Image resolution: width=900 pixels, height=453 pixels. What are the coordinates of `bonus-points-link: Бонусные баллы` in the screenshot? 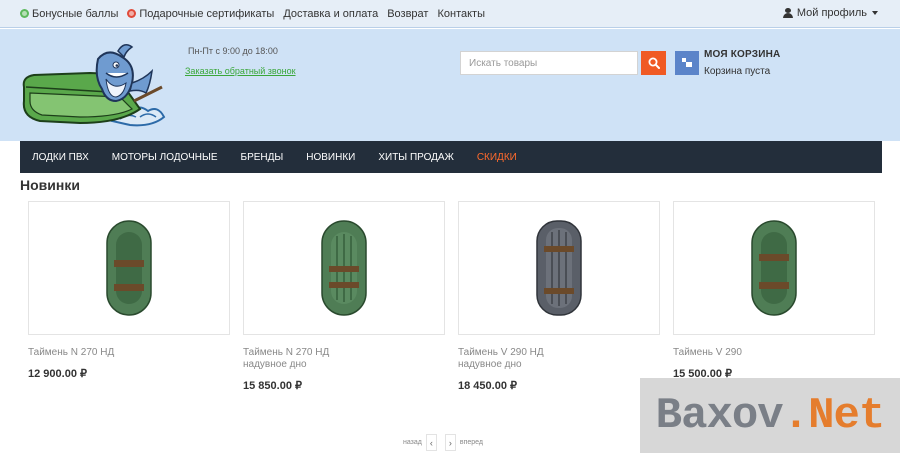 It's located at (69, 14).